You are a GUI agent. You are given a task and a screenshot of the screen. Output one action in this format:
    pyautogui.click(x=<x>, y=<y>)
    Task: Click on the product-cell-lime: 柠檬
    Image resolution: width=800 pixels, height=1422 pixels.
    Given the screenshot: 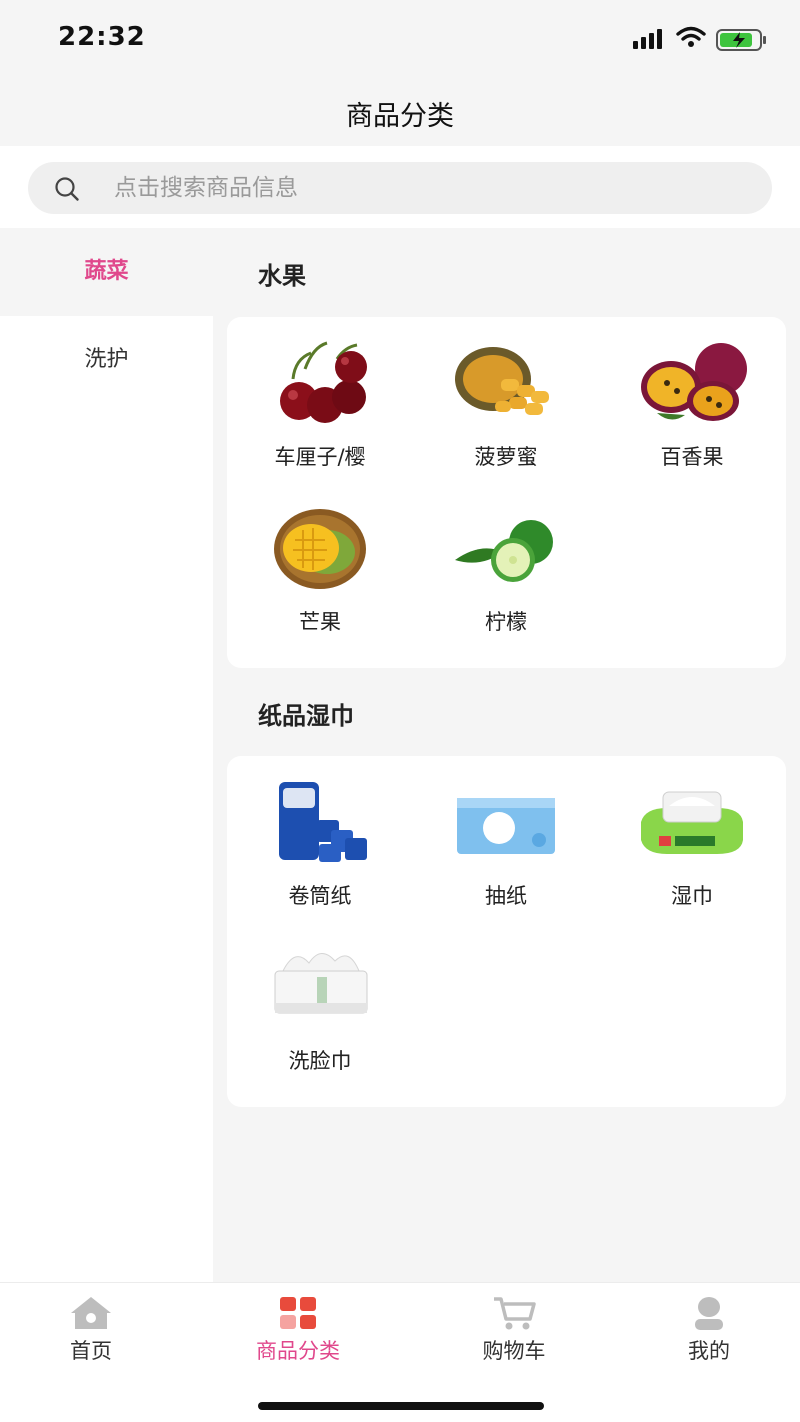 What is the action you would take?
    pyautogui.click(x=506, y=564)
    